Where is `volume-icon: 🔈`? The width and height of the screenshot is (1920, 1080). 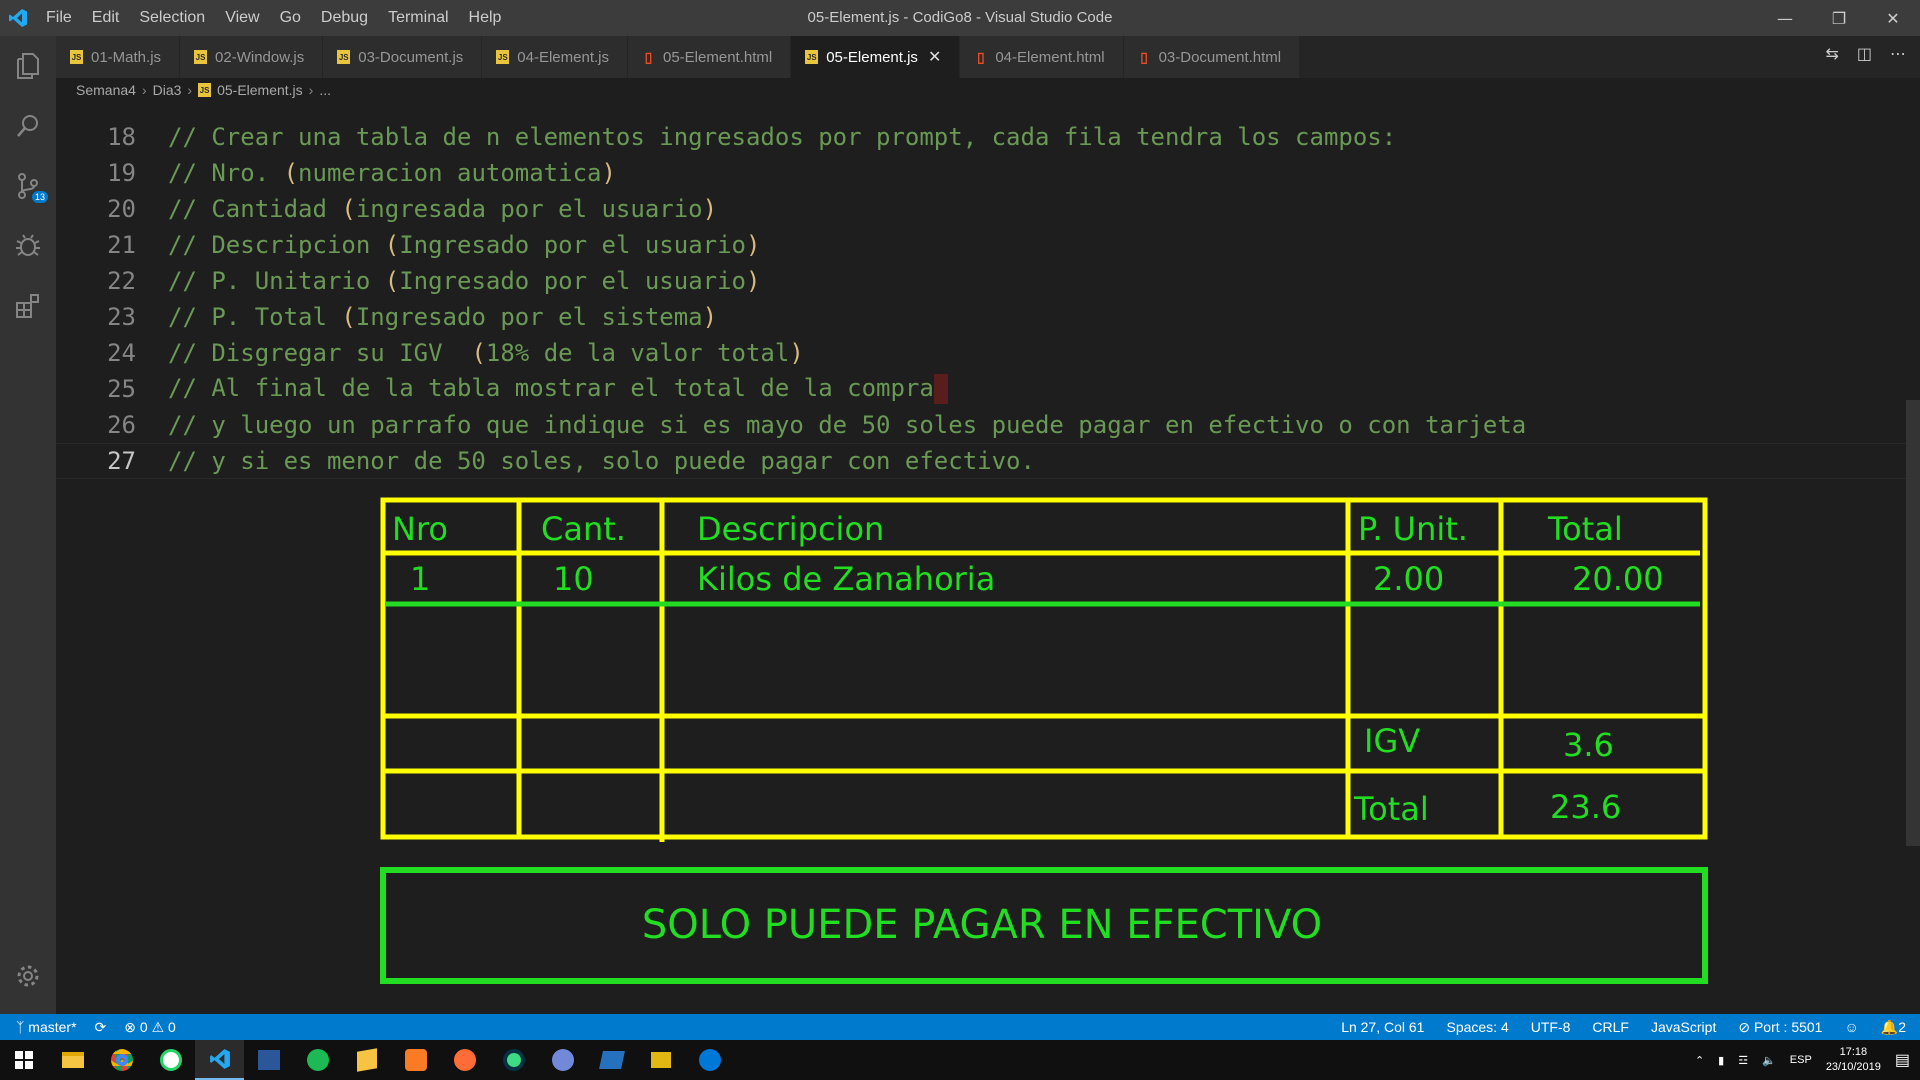
volume-icon: 🔈 is located at coordinates (1769, 1060).